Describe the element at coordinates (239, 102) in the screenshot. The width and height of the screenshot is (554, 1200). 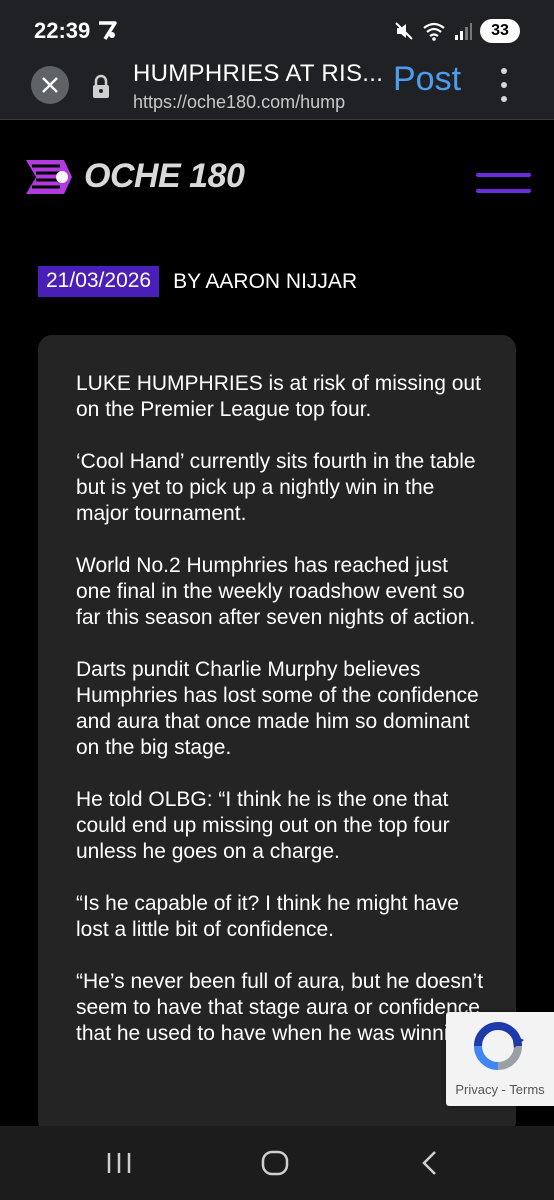
I see `url-text: https://oche180.com/hump` at that location.